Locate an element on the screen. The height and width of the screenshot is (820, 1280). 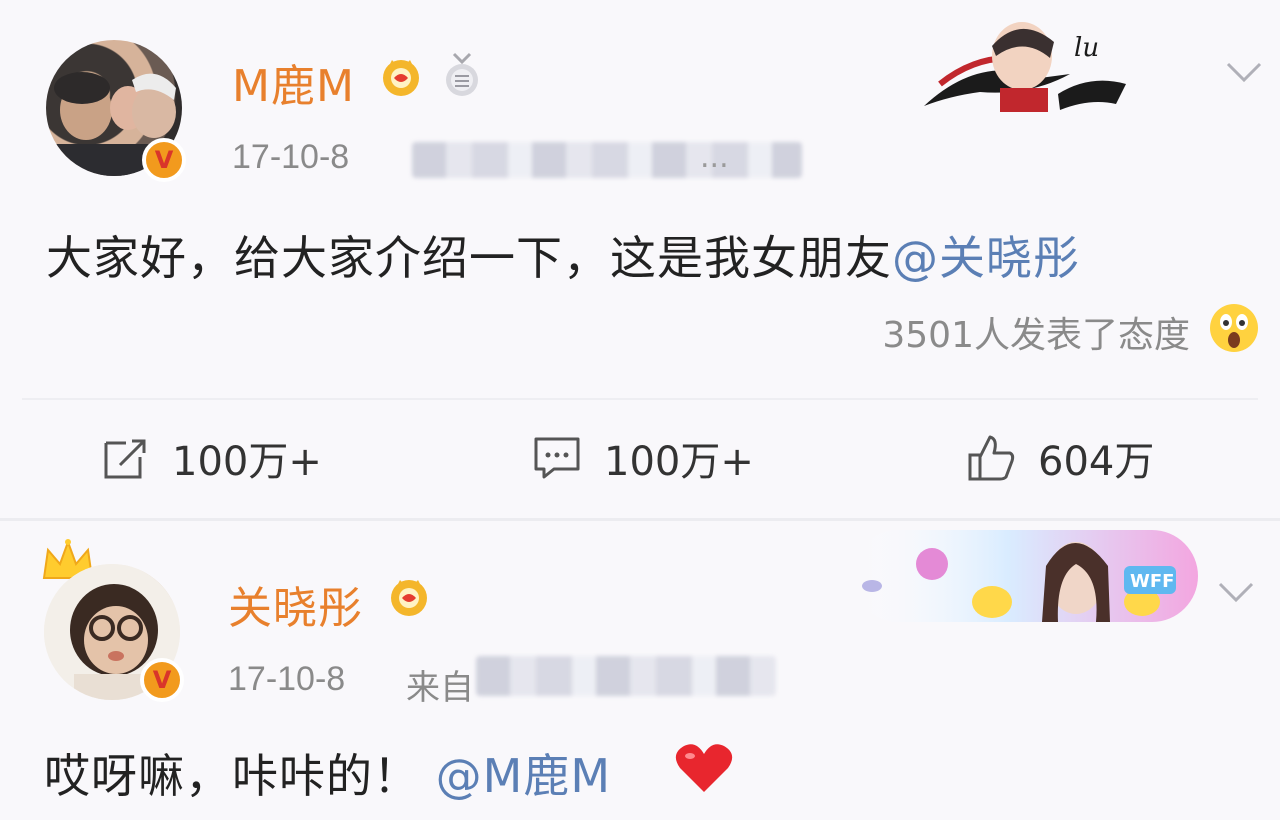
post-date: 17-10-8 is located at coordinates (287, 679).